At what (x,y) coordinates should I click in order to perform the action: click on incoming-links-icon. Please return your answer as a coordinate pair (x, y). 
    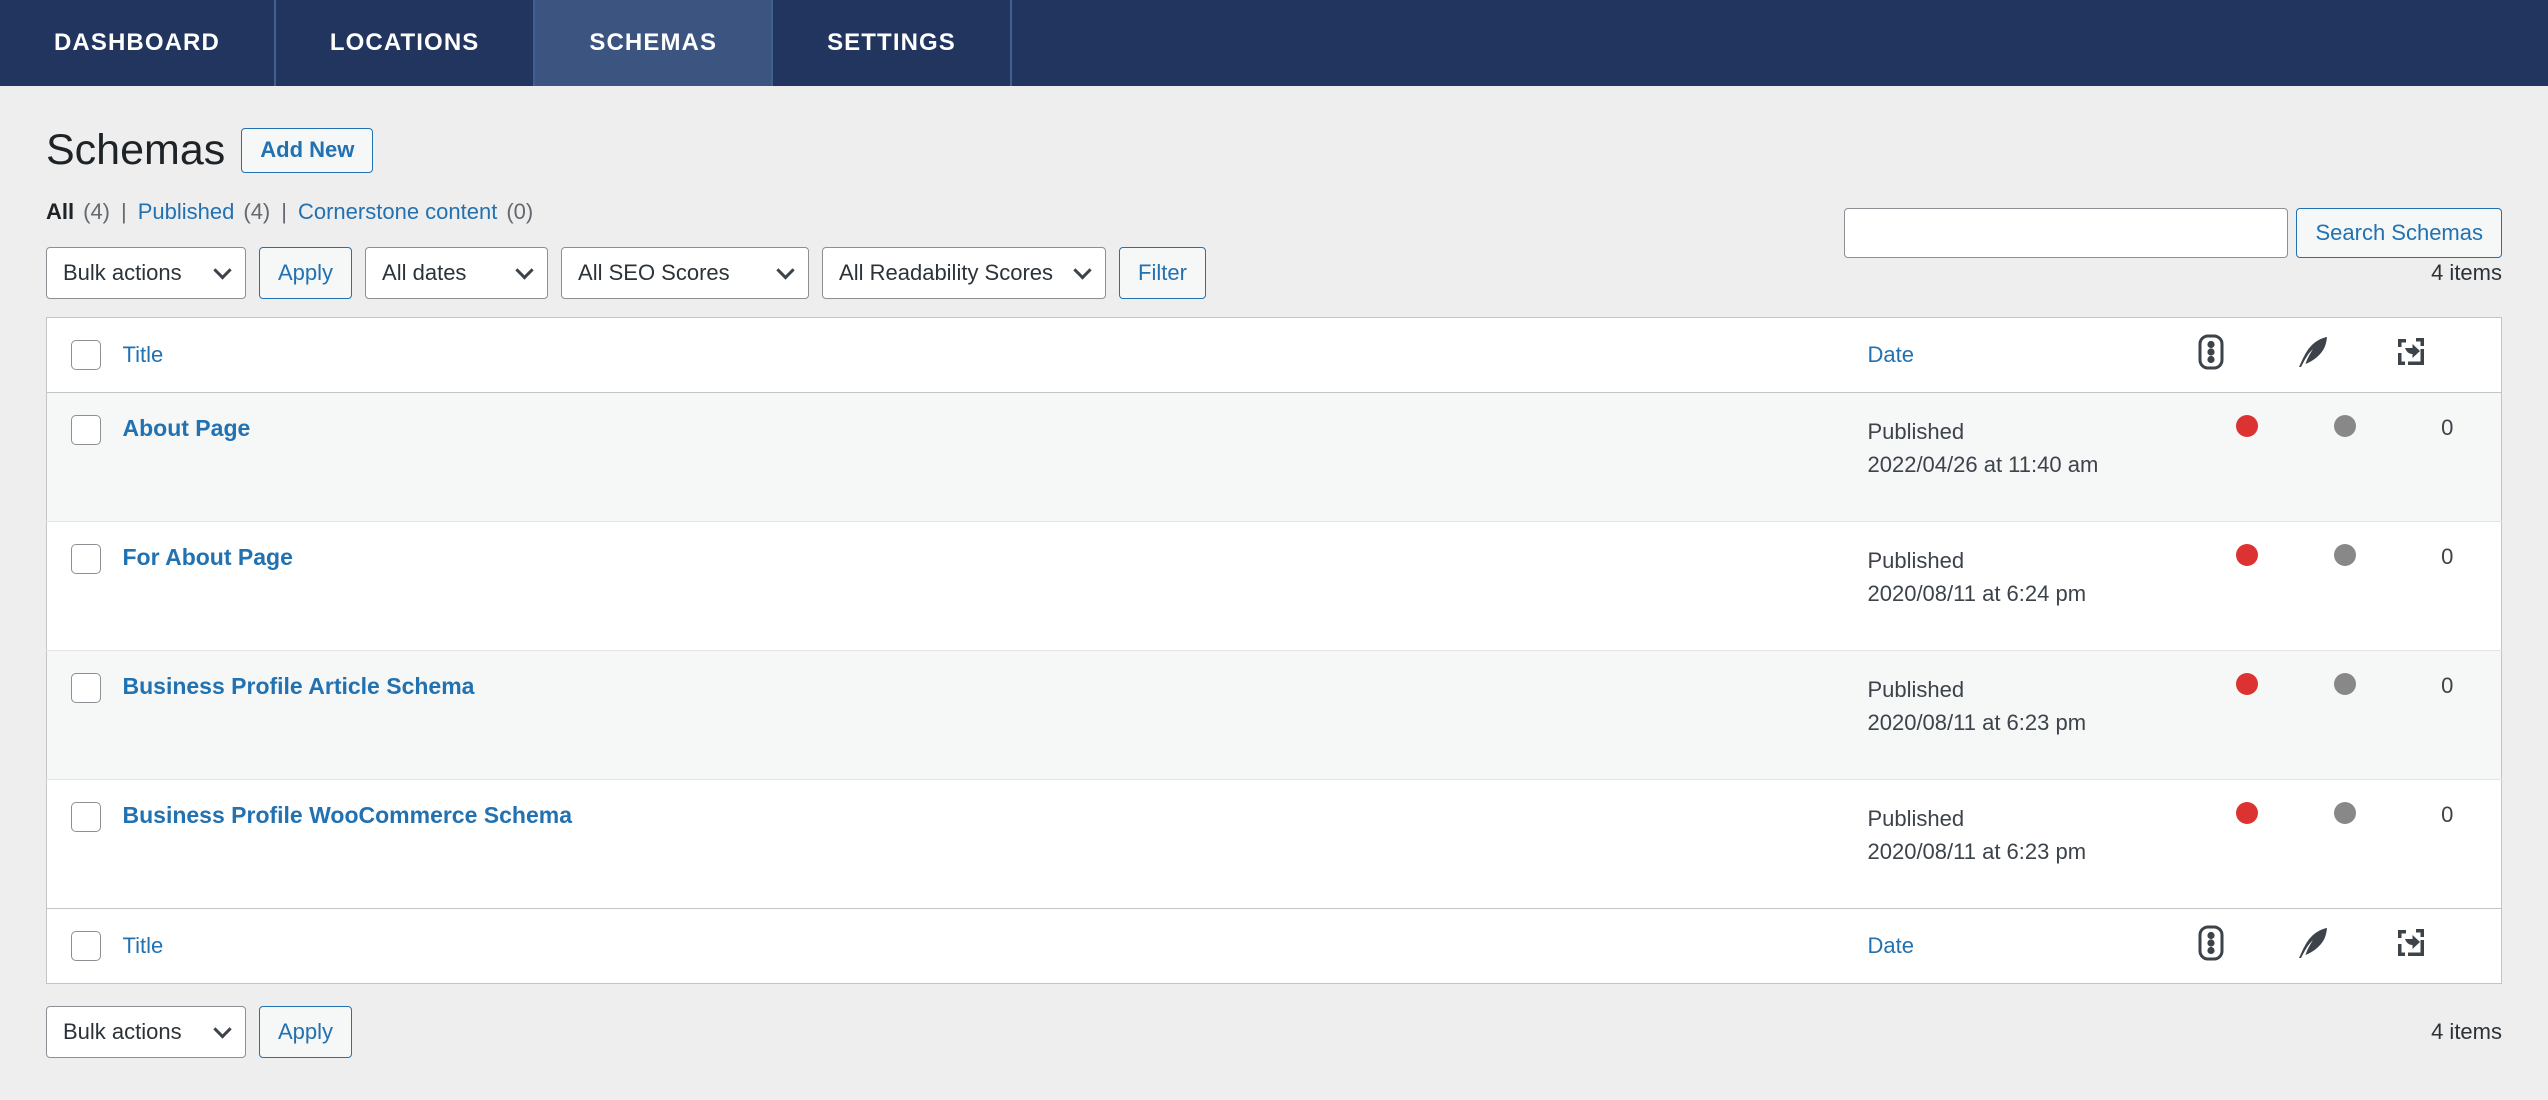
    Looking at the image, I should click on (2411, 946).